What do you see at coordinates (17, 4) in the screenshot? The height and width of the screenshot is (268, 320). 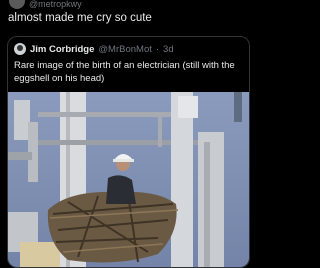 I see `avatar` at bounding box center [17, 4].